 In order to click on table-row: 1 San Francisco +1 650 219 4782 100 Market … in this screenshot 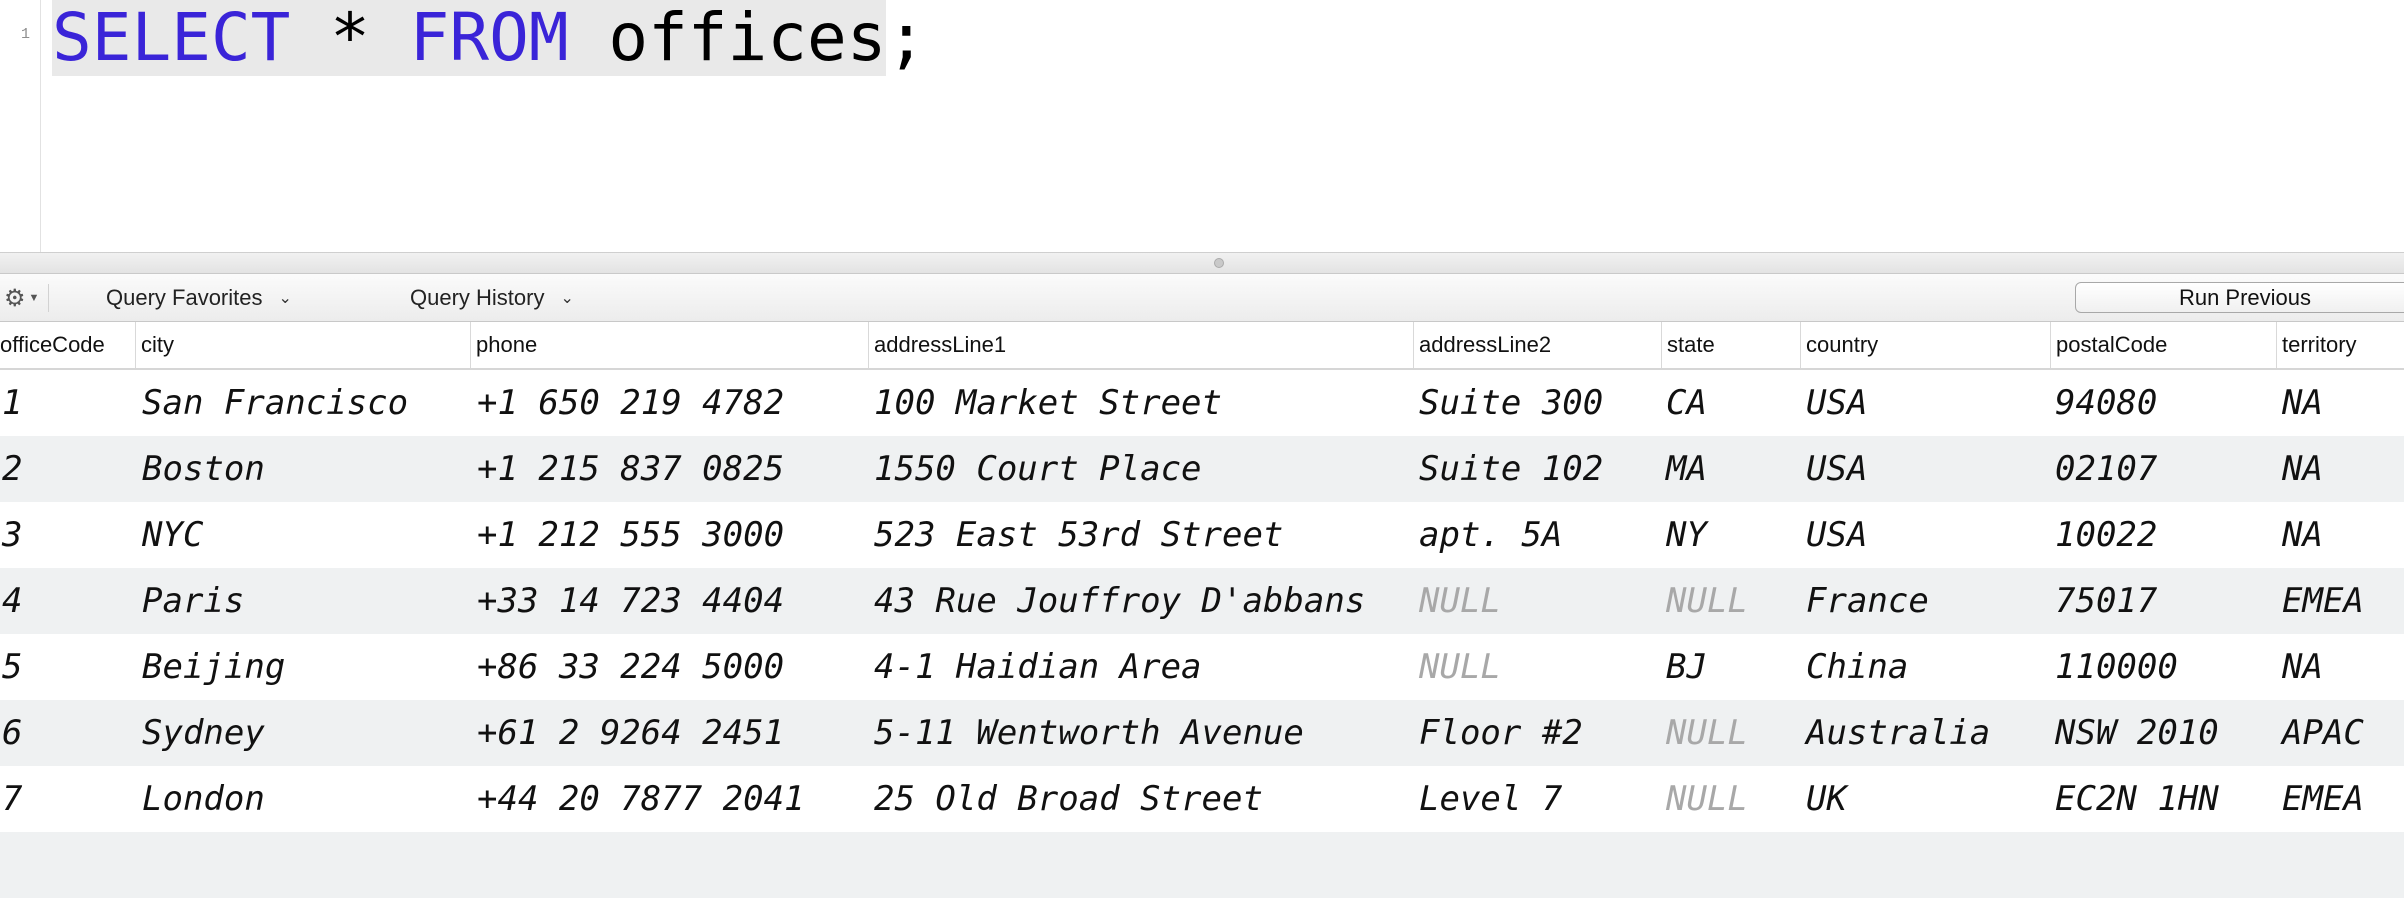, I will do `click(1202, 403)`.